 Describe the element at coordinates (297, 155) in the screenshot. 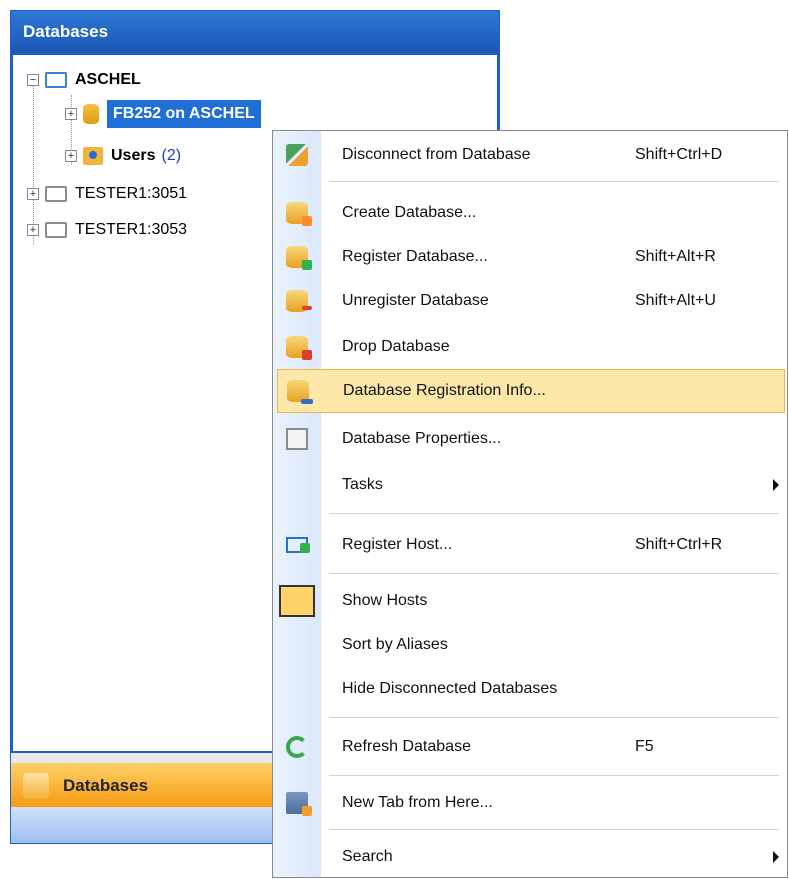

I see `disconnect-icon` at that location.